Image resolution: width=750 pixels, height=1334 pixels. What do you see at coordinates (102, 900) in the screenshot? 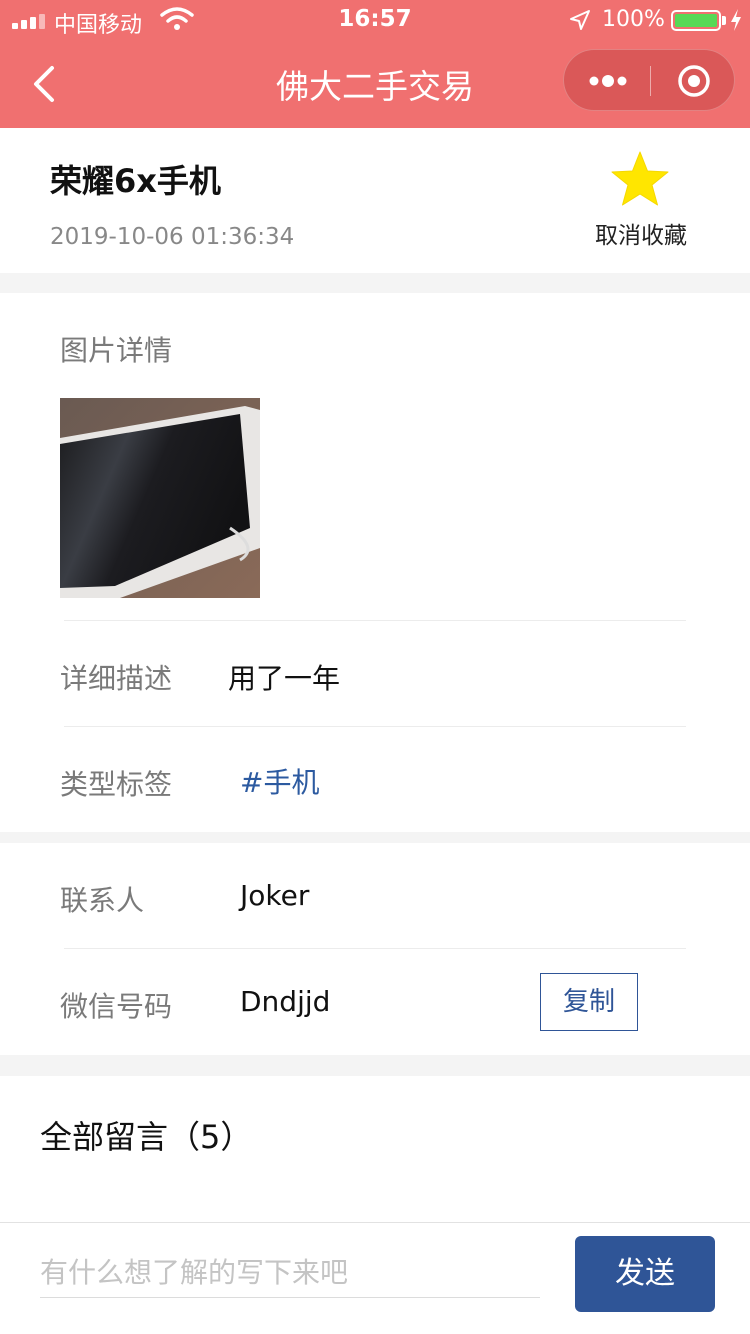
I see `contact-name-label: 联系人` at bounding box center [102, 900].